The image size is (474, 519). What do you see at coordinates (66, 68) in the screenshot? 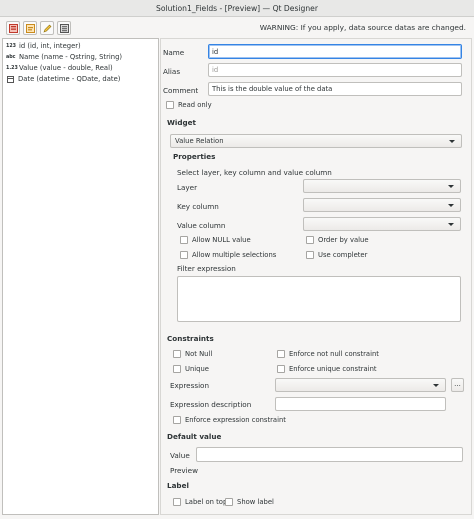
I see `field-item-label: Value (value - double, Real)` at bounding box center [66, 68].